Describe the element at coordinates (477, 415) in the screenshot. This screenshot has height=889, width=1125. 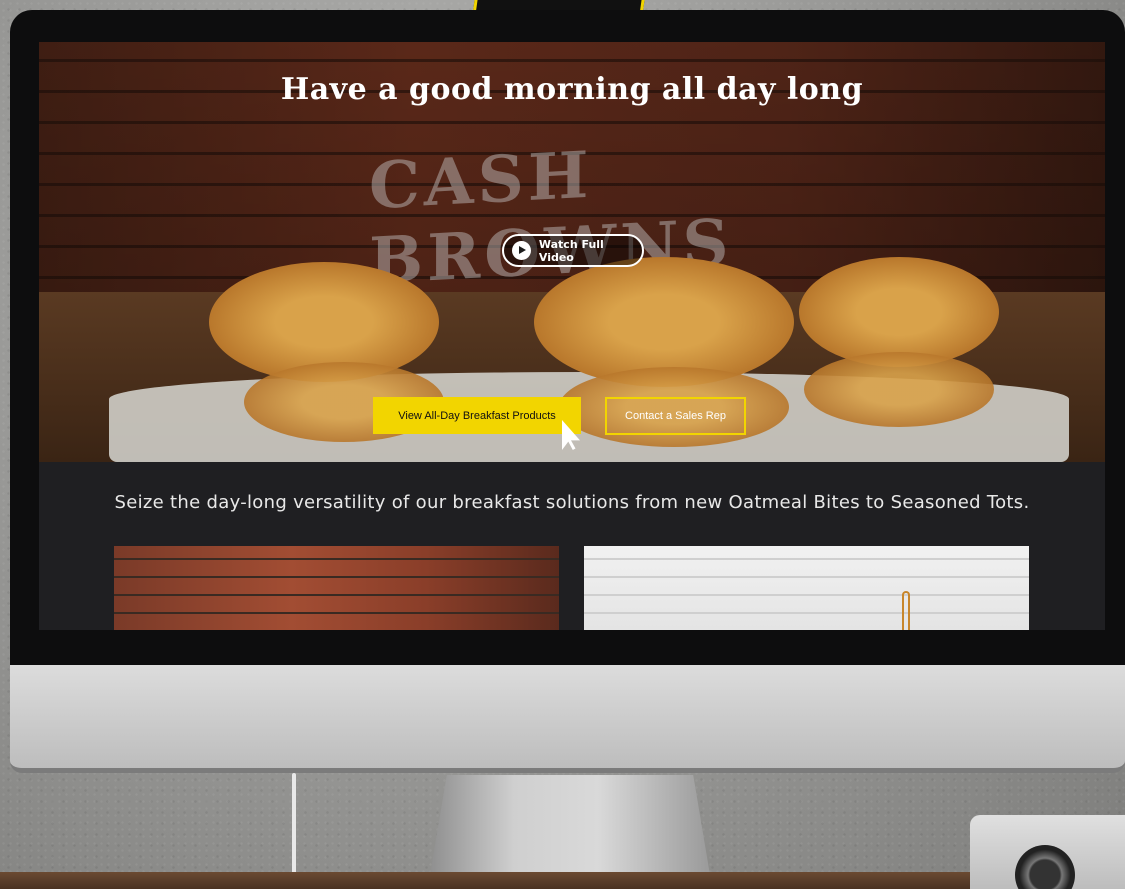
I see `view-products-button: View All-Day Breakfast Products` at that location.